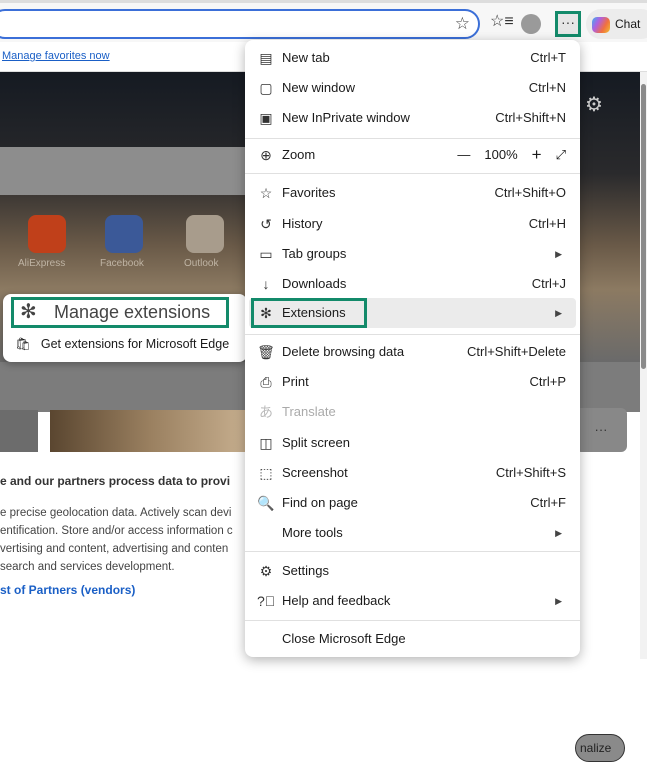  Describe the element at coordinates (412, 503) in the screenshot. I see `menu-item-find-on-page: 🔍 Find on page Ctrl+F` at that location.